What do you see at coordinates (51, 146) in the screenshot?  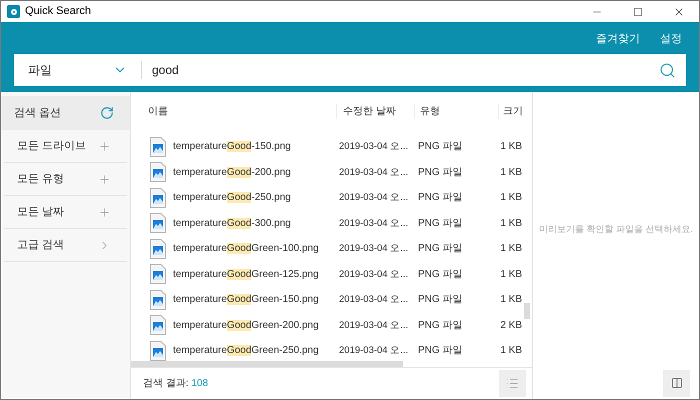 I see `sidebar-label: 모든 드라이브` at bounding box center [51, 146].